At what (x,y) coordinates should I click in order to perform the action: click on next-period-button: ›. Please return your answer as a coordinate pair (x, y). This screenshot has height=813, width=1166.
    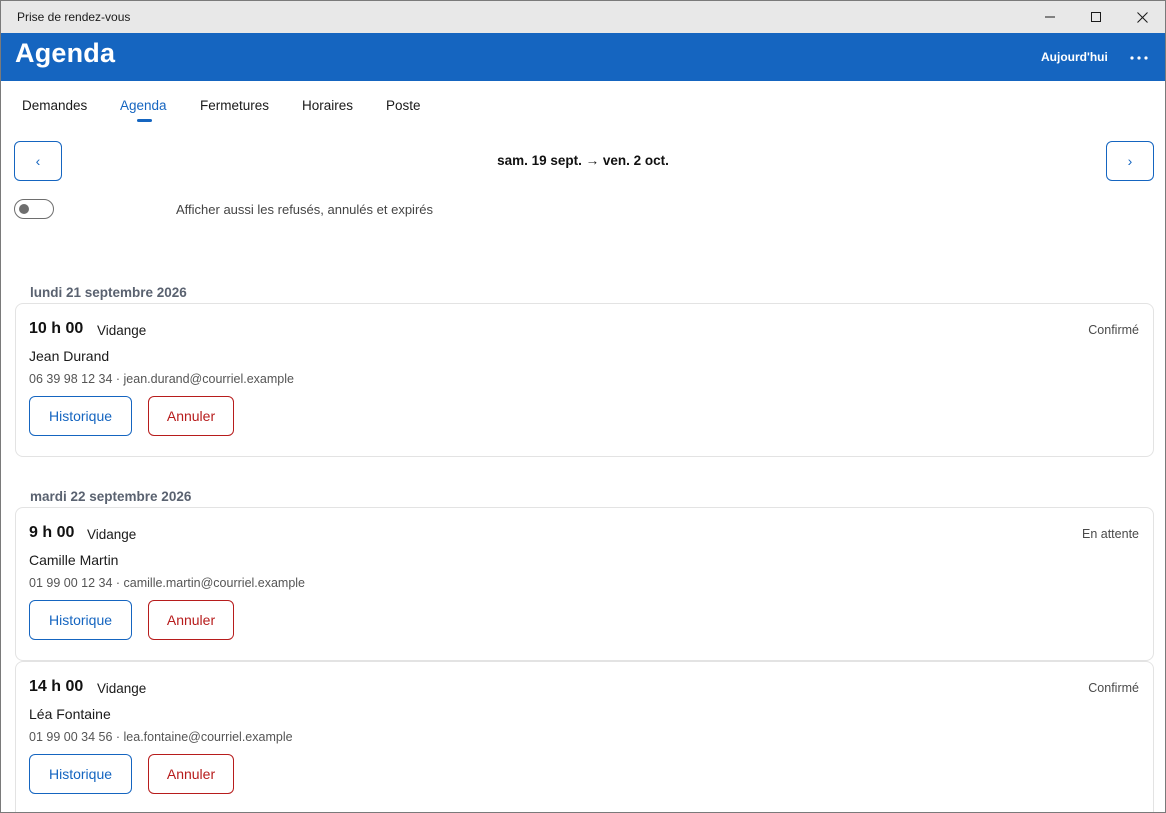
    Looking at the image, I should click on (1130, 161).